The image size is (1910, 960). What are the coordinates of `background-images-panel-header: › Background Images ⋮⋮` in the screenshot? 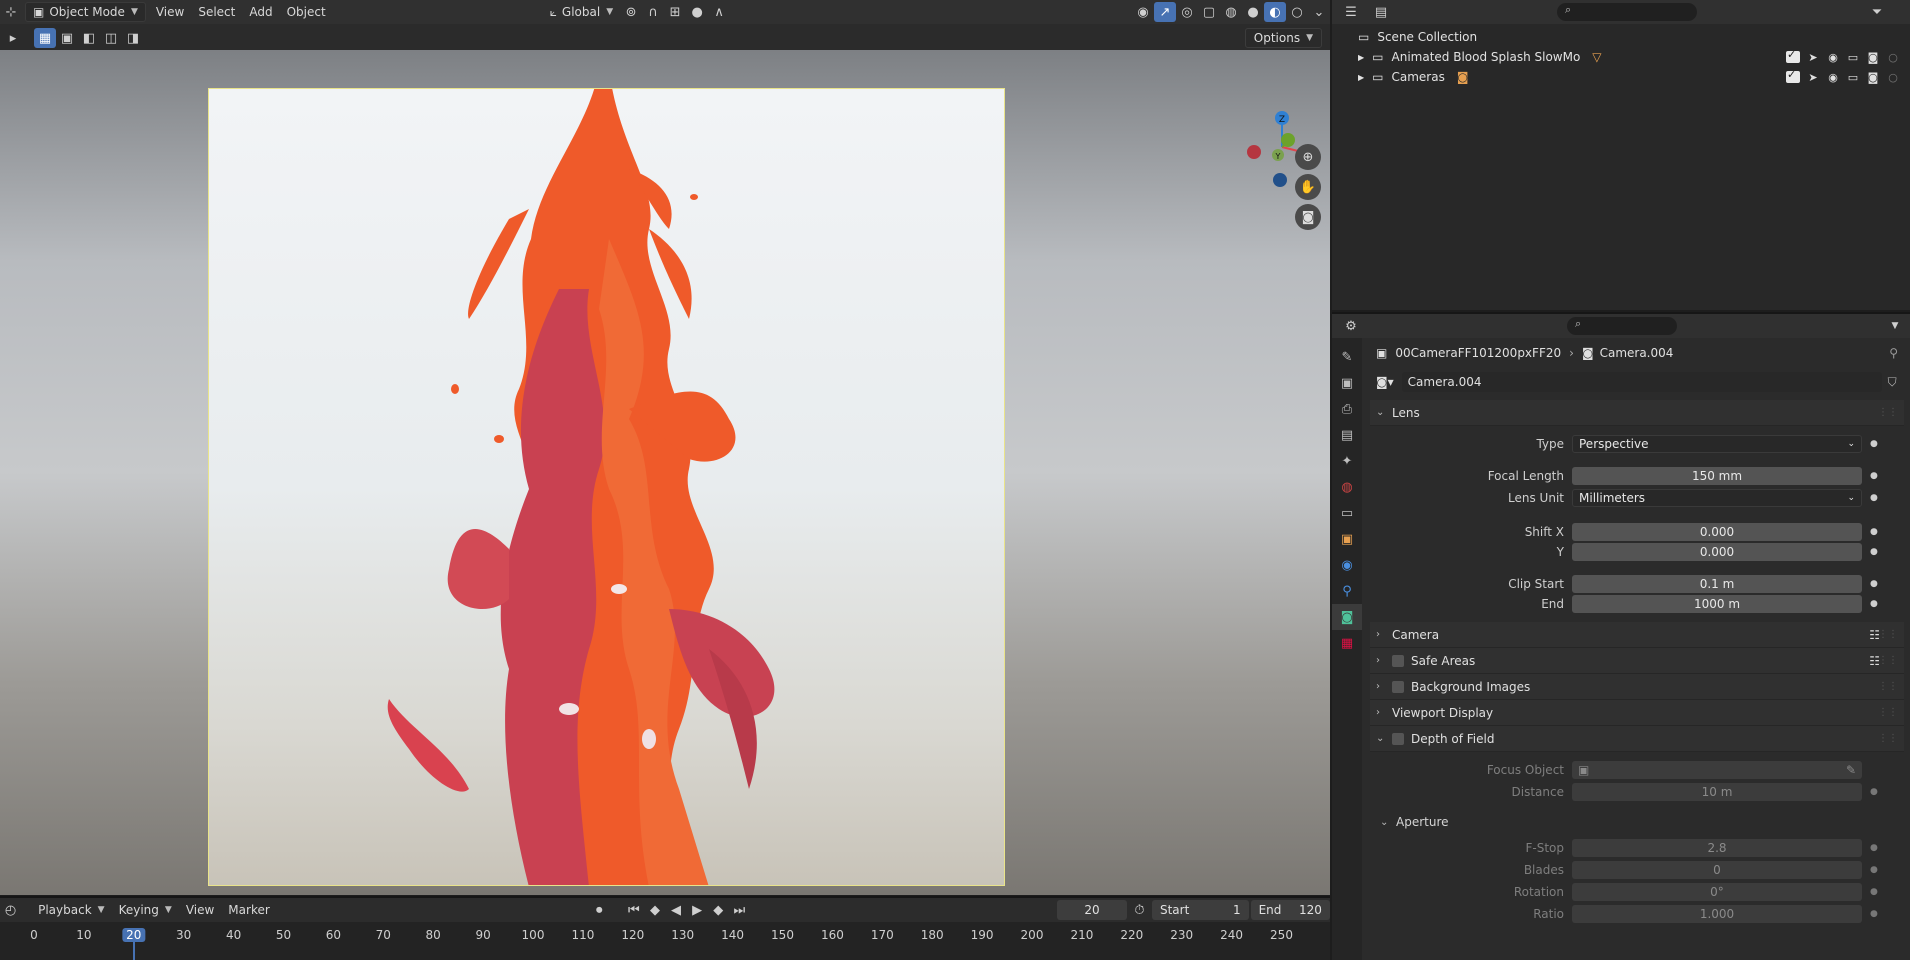 It's located at (1637, 687).